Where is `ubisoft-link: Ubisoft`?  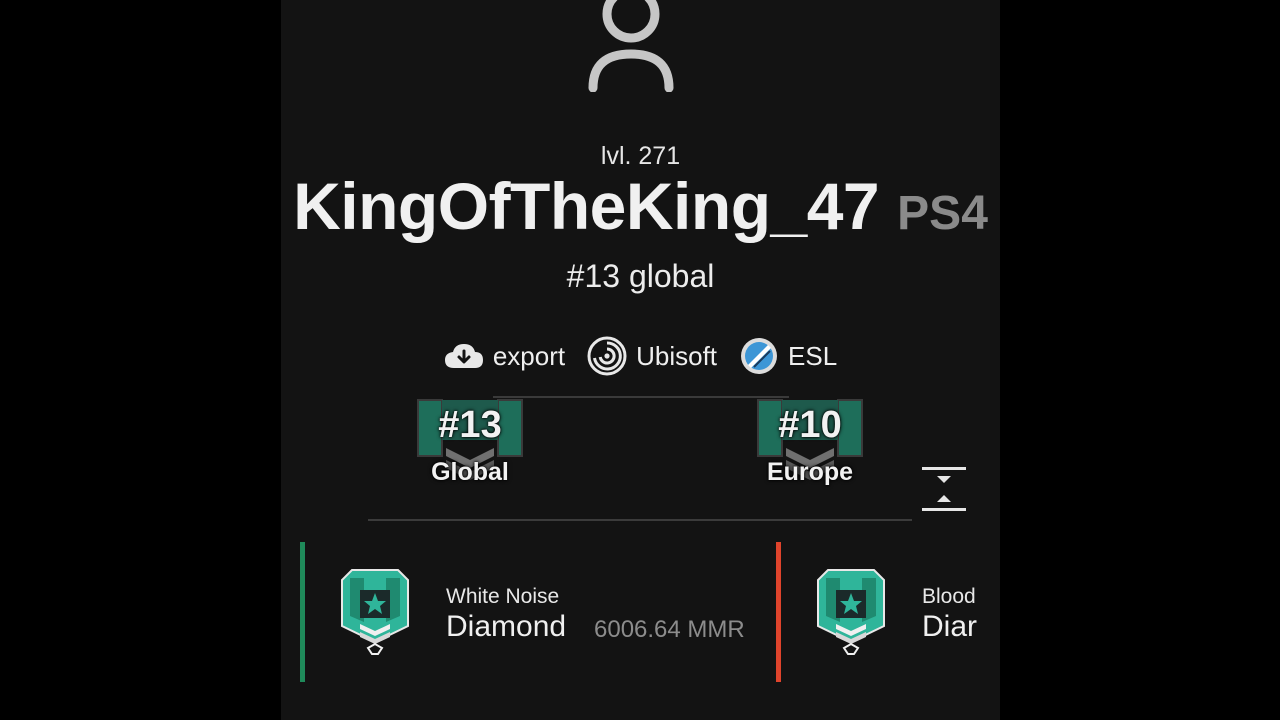 ubisoft-link: Ubisoft is located at coordinates (652, 356).